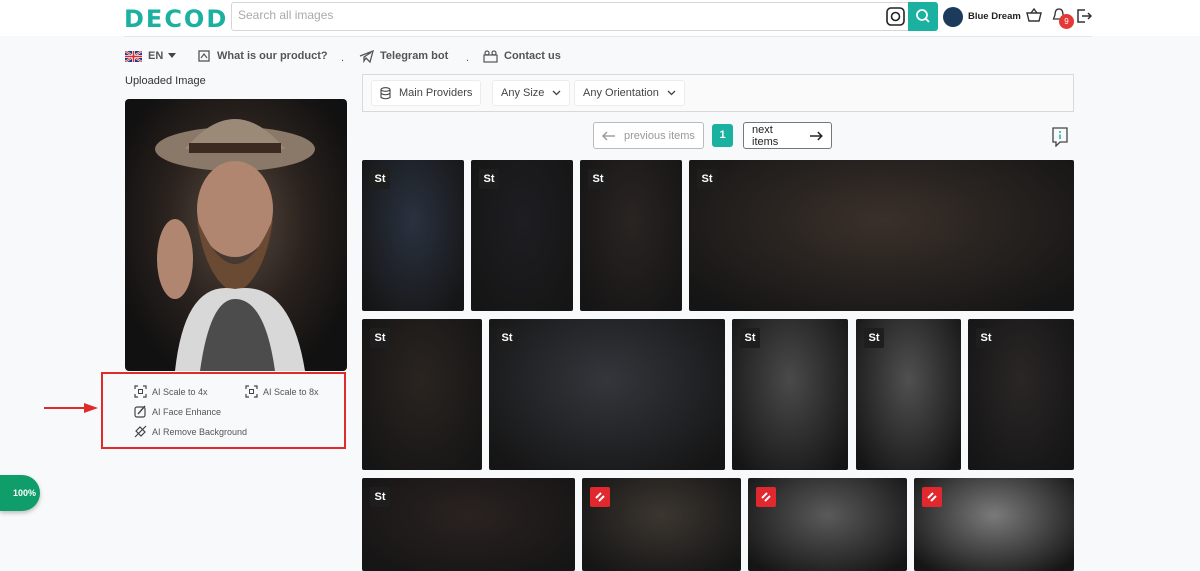 The height and width of the screenshot is (571, 1200). I want to click on product-icon, so click(204, 56).